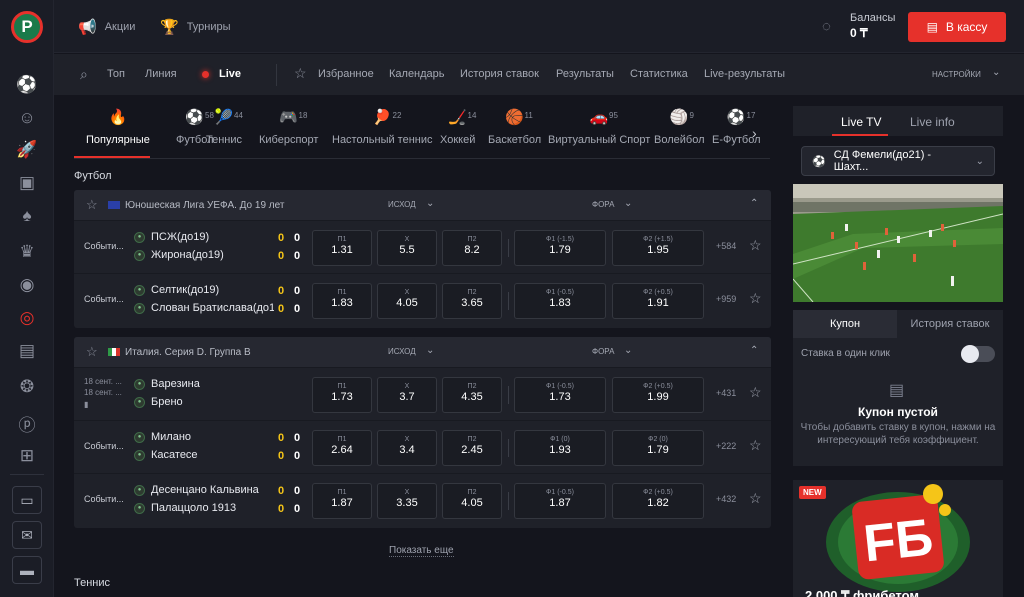  What do you see at coordinates (407, 501) in the screenshot?
I see `odd-draw: Х 3.35` at bounding box center [407, 501].